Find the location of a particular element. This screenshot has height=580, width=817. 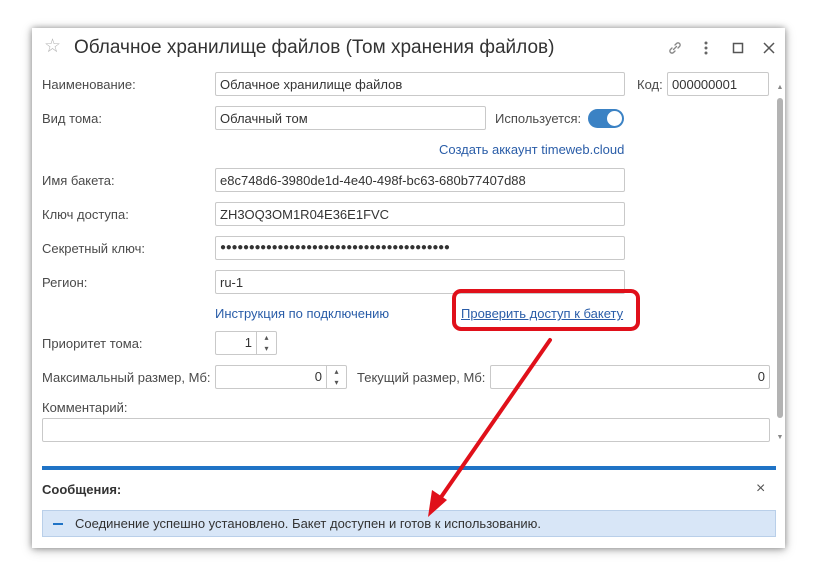

priority-field: 1 ▴ ▾ is located at coordinates (246, 343).